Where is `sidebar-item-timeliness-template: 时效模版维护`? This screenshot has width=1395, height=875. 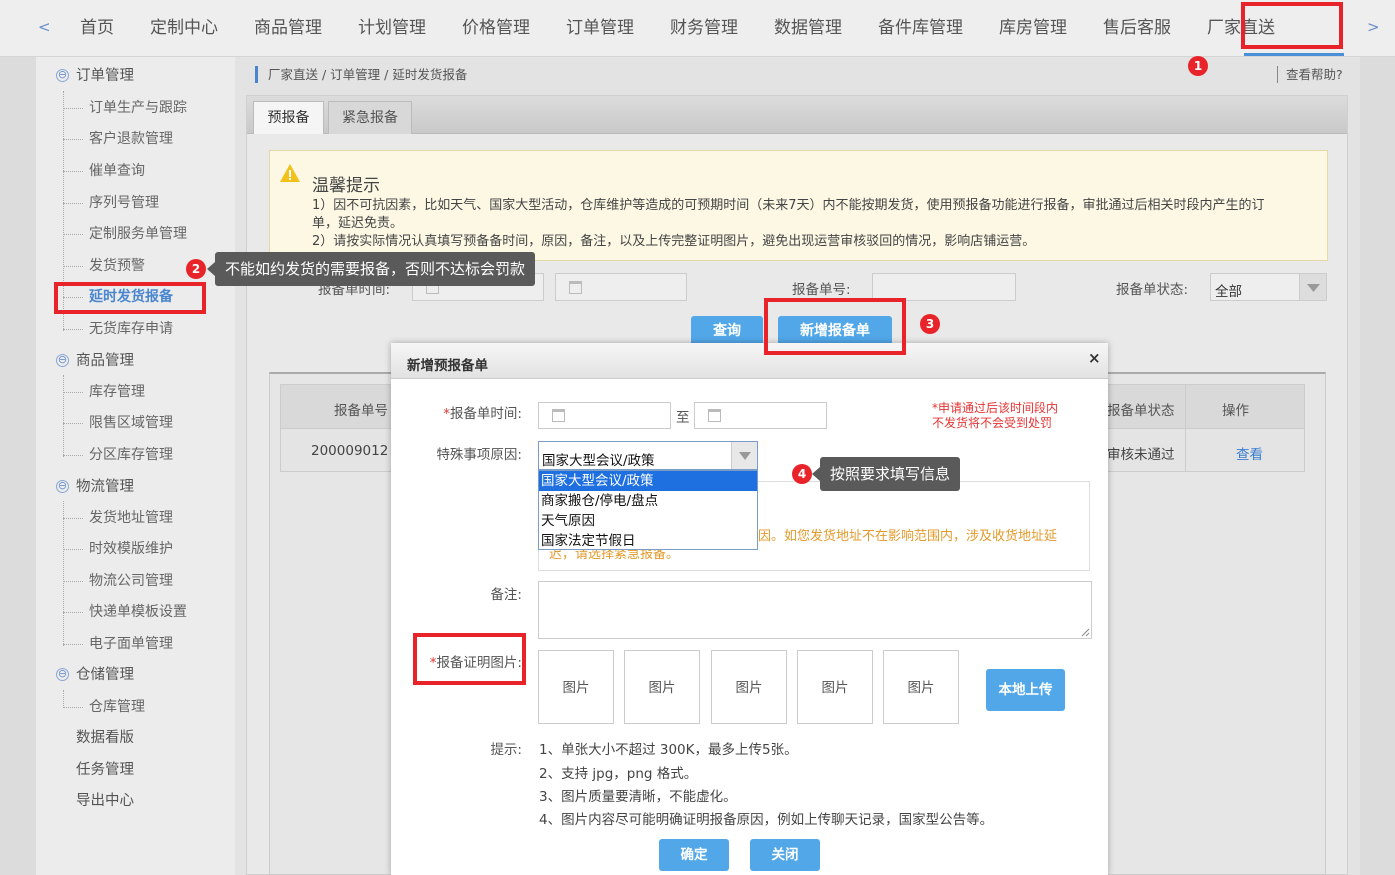 sidebar-item-timeliness-template: 时效模版维护 is located at coordinates (135, 549).